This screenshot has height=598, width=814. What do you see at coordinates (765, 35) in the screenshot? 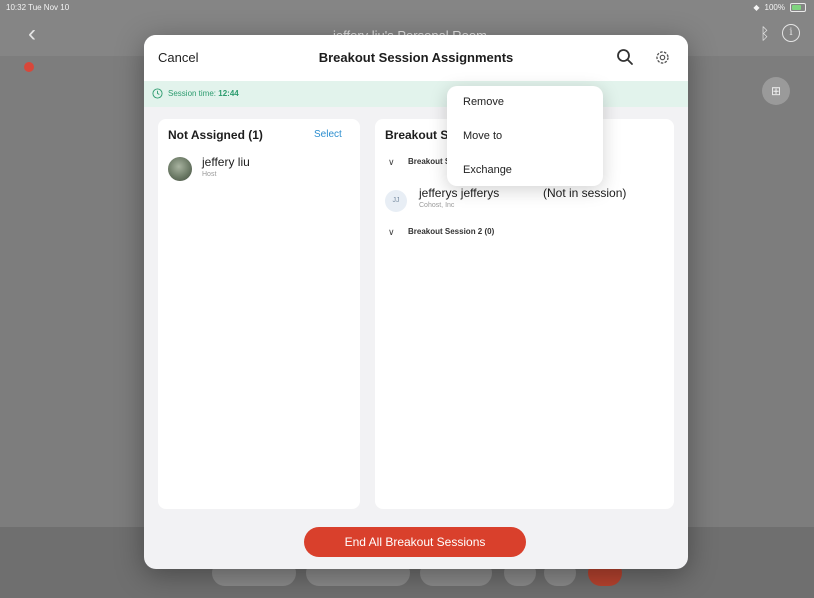
I see `bluetooth-icon: ᛒ` at bounding box center [765, 35].